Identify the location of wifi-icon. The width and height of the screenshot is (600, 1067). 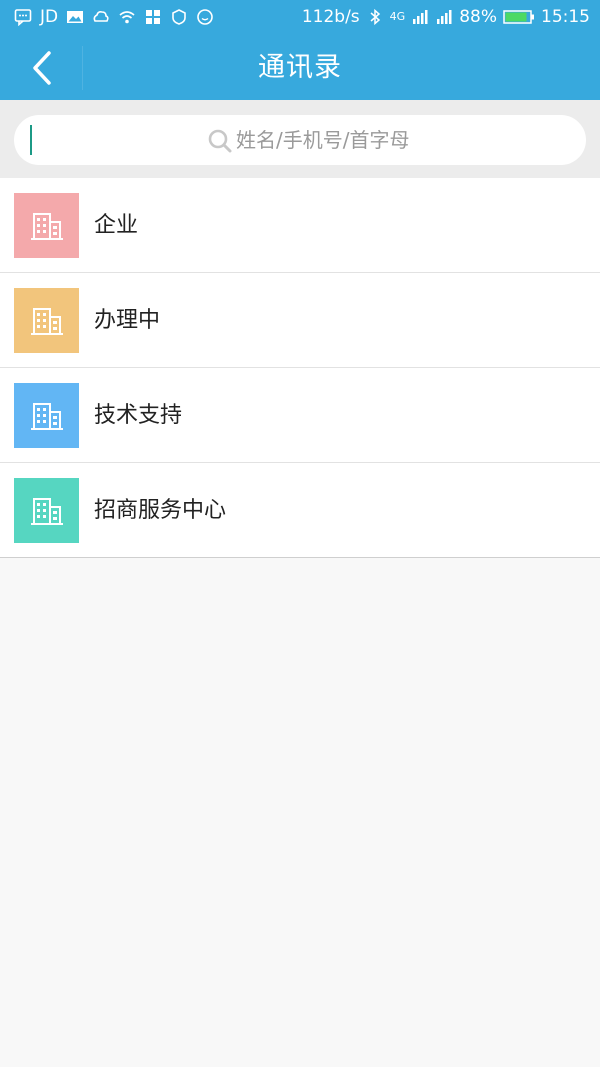
(127, 17).